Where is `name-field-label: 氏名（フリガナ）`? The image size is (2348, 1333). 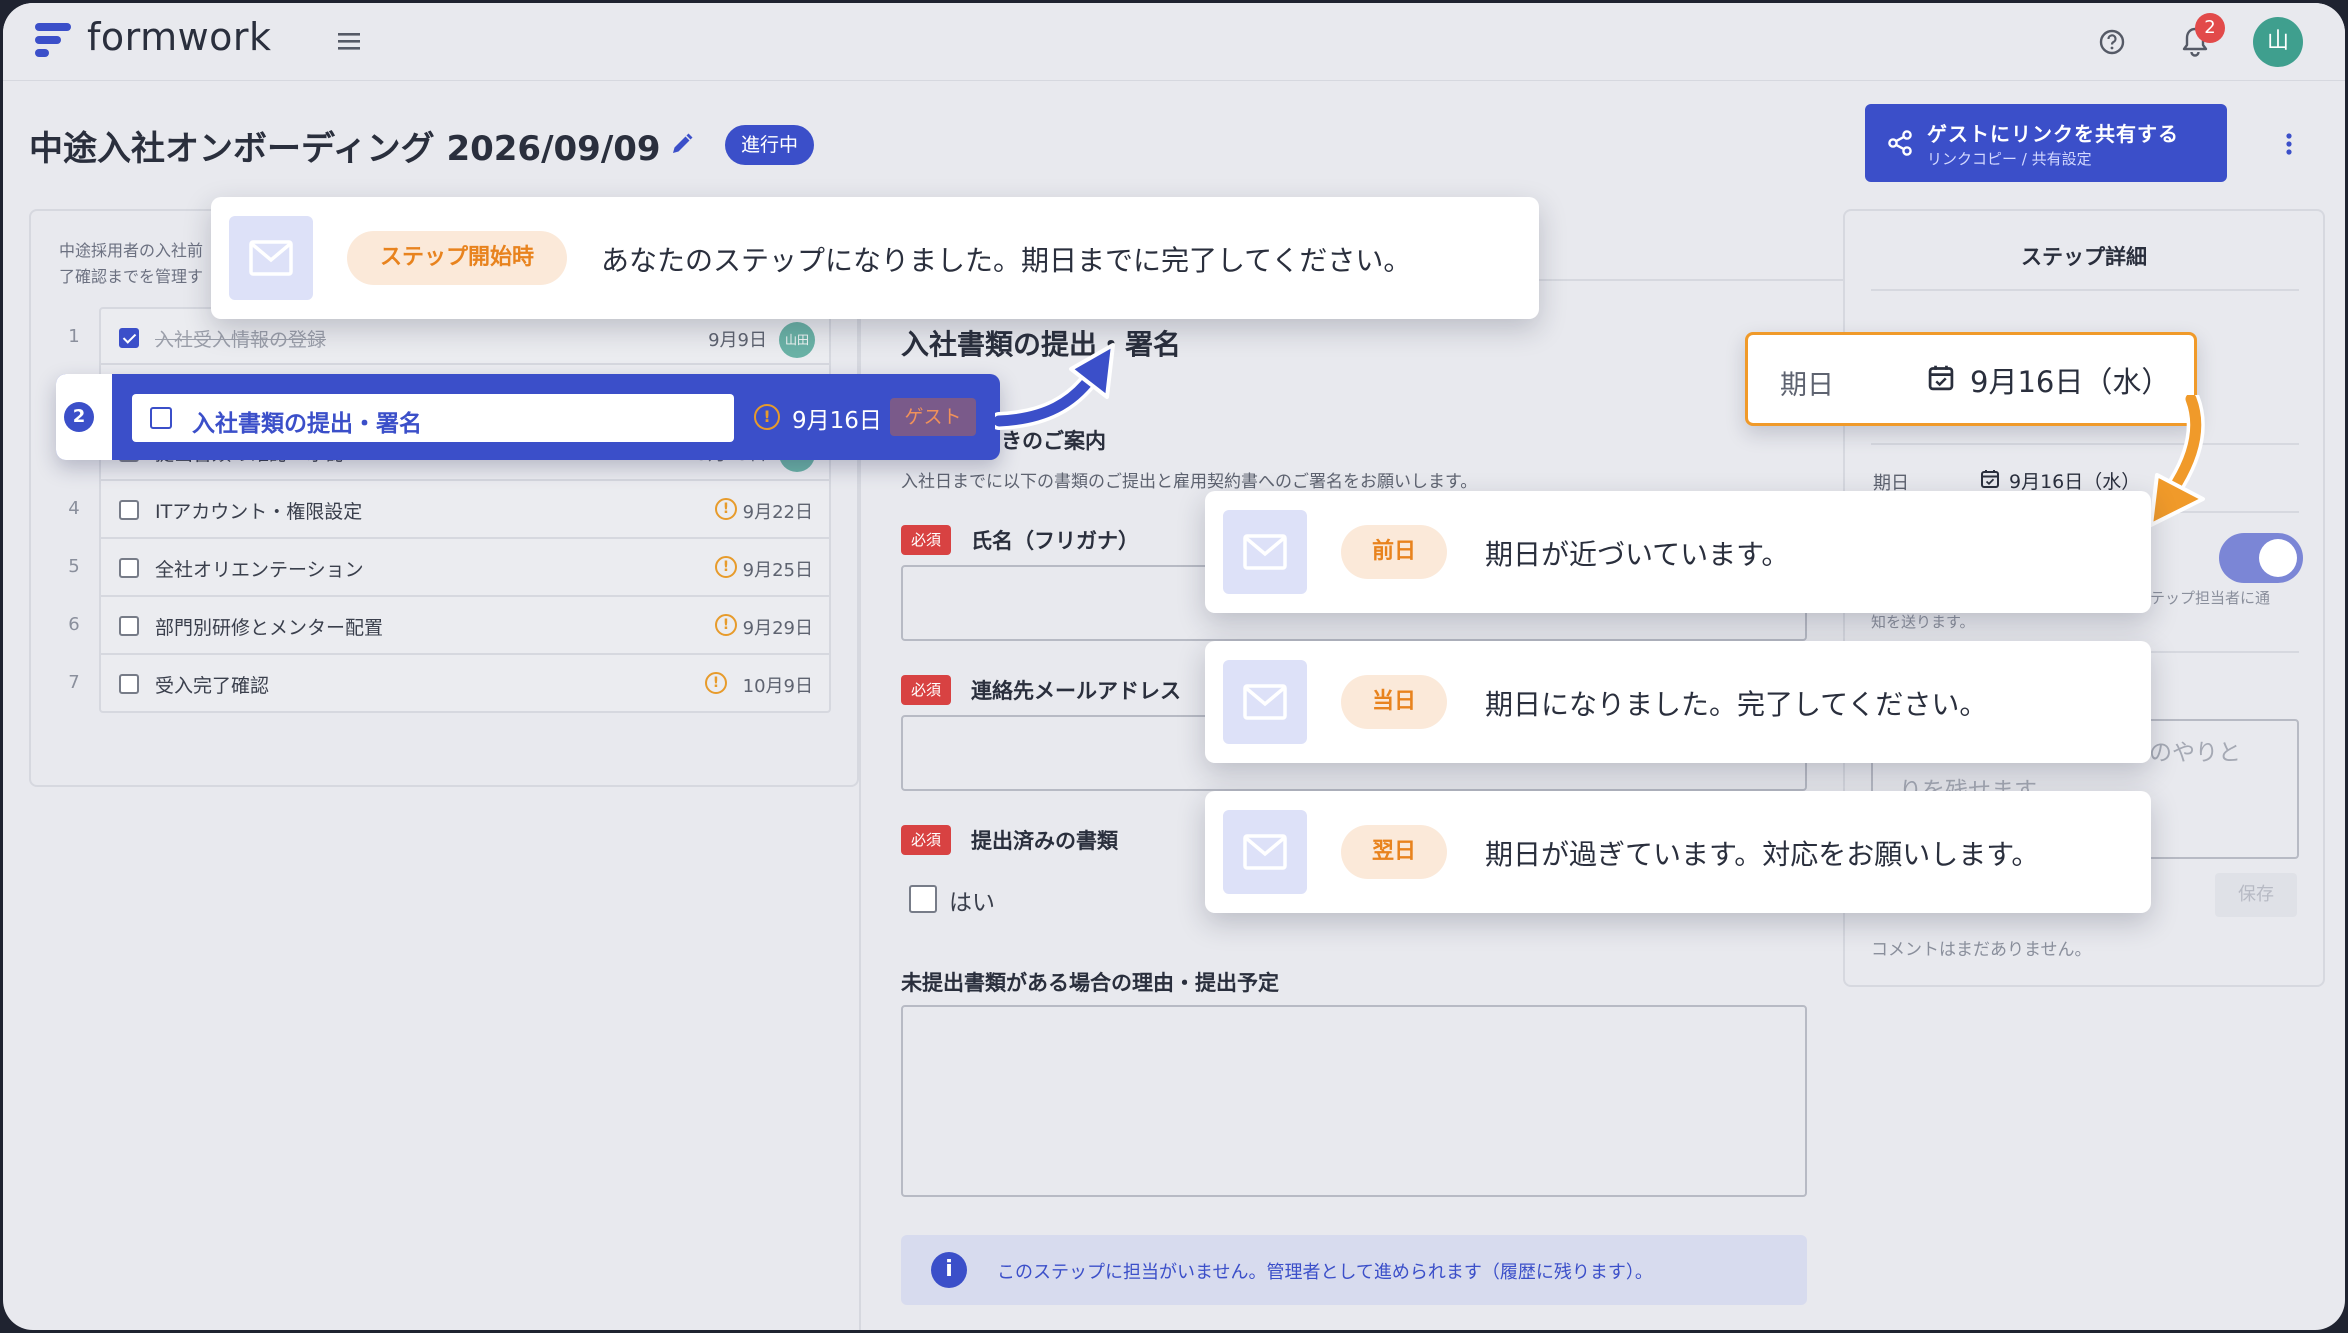 name-field-label: 氏名（フリガナ） is located at coordinates (1055, 541).